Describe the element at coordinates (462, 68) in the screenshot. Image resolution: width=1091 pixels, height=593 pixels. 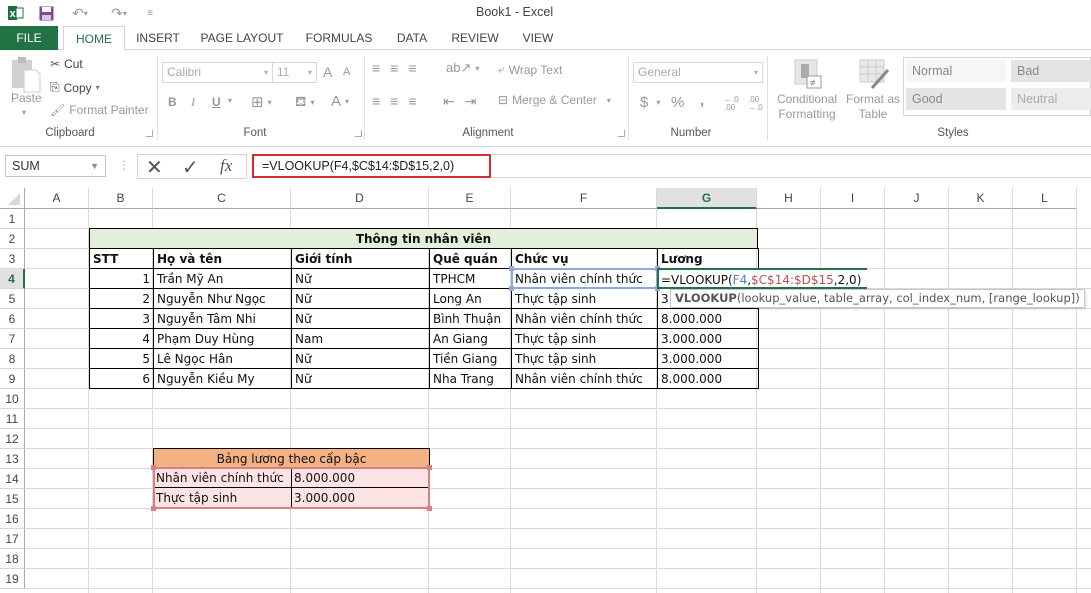
I see `orientation-button: ab↗ ▾` at that location.